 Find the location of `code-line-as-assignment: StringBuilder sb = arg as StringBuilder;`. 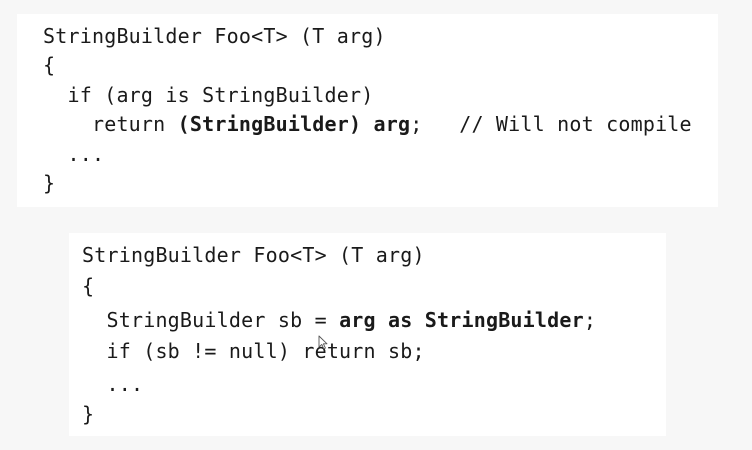

code-line-as-assignment: StringBuilder sb = arg as StringBuilder; is located at coordinates (339, 320).